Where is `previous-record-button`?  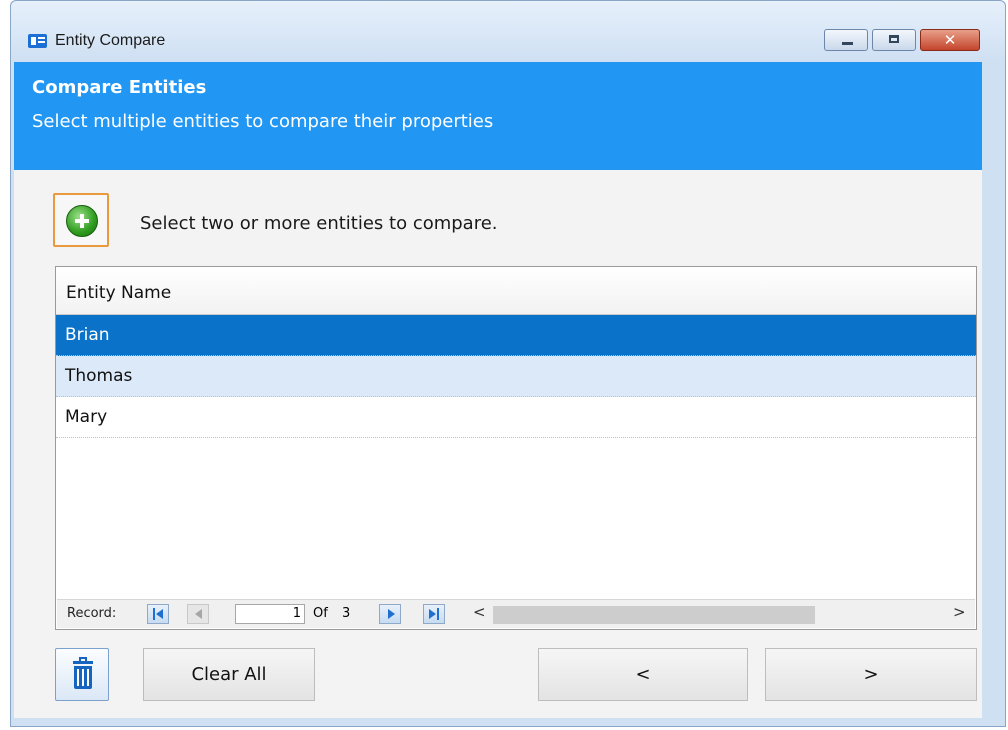 previous-record-button is located at coordinates (198, 614).